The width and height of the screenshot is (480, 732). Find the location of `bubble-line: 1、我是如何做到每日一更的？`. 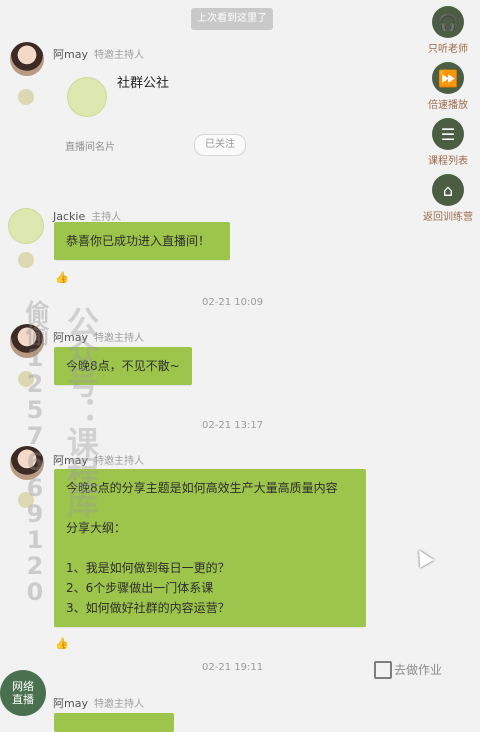

bubble-line: 1、我是如何做到每日一更的？ is located at coordinates (148, 568).